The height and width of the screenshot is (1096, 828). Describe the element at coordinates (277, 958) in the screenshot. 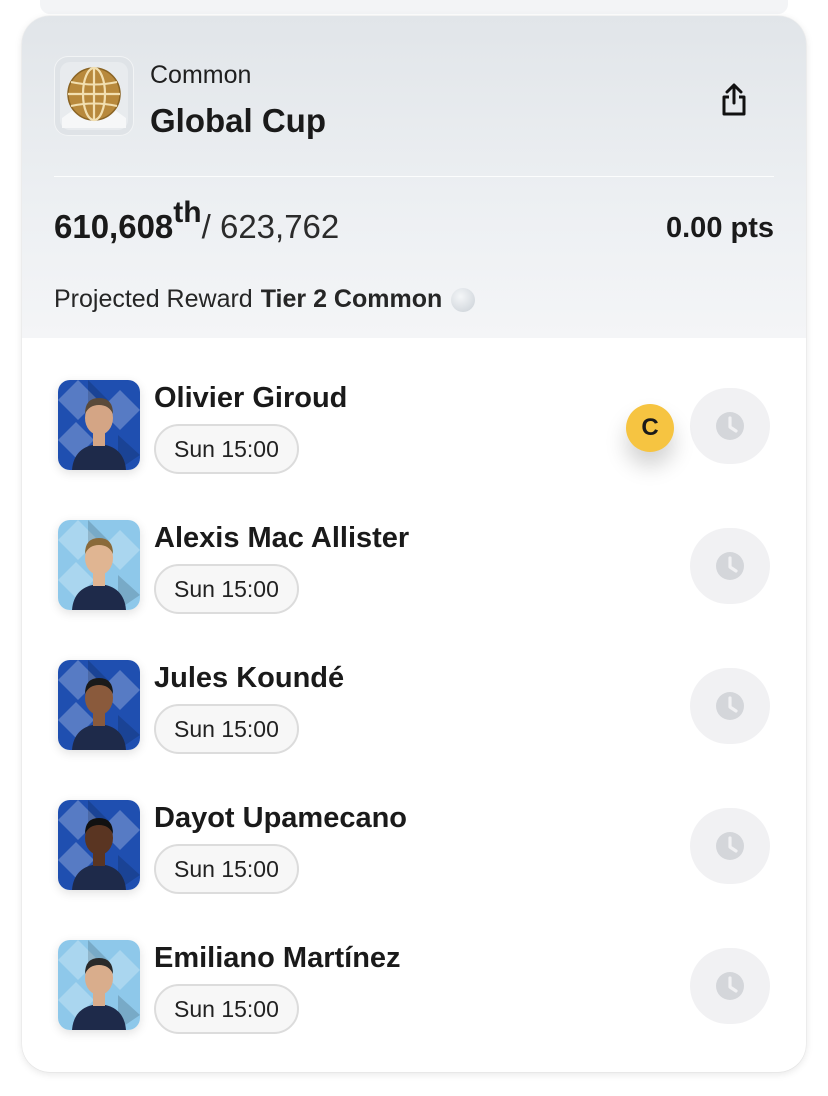

I see `player-name: Emiliano Martínez` at that location.